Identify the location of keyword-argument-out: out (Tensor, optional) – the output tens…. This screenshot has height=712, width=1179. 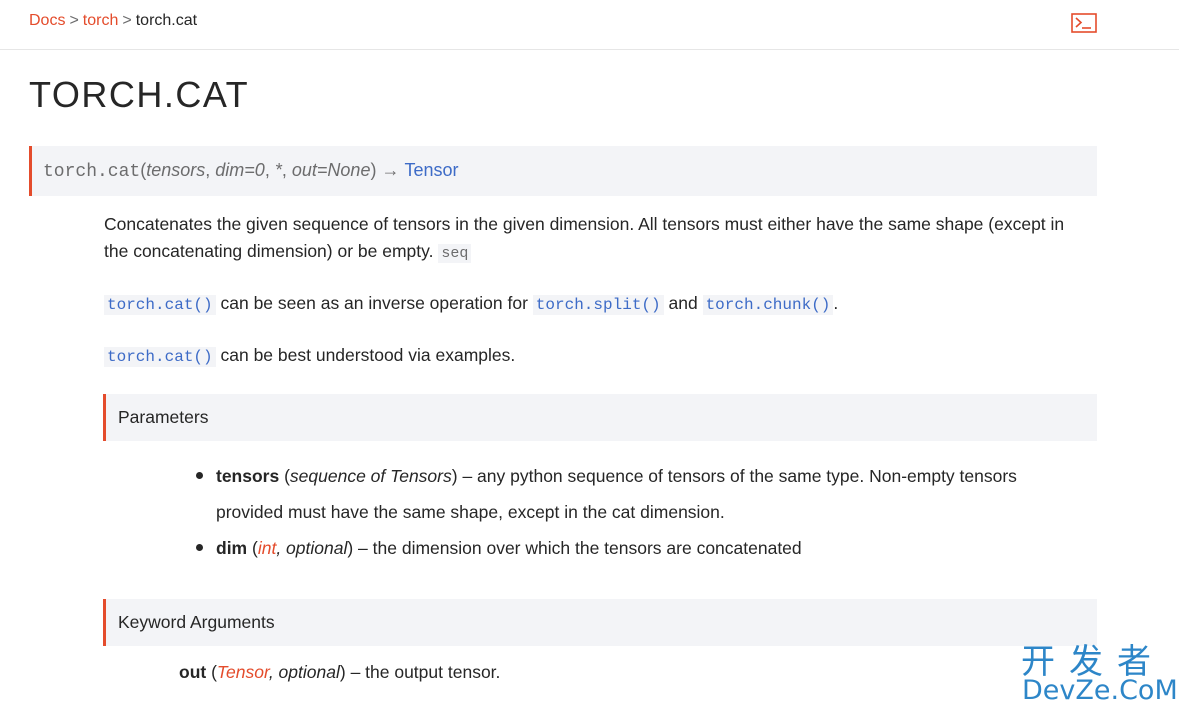
(339, 672).